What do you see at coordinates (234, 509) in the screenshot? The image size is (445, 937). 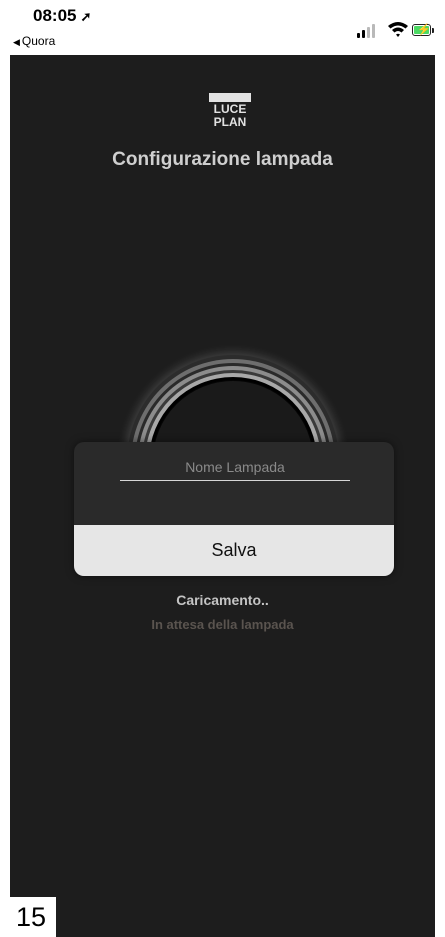 I see `lamp-name-dialog: Salva` at bounding box center [234, 509].